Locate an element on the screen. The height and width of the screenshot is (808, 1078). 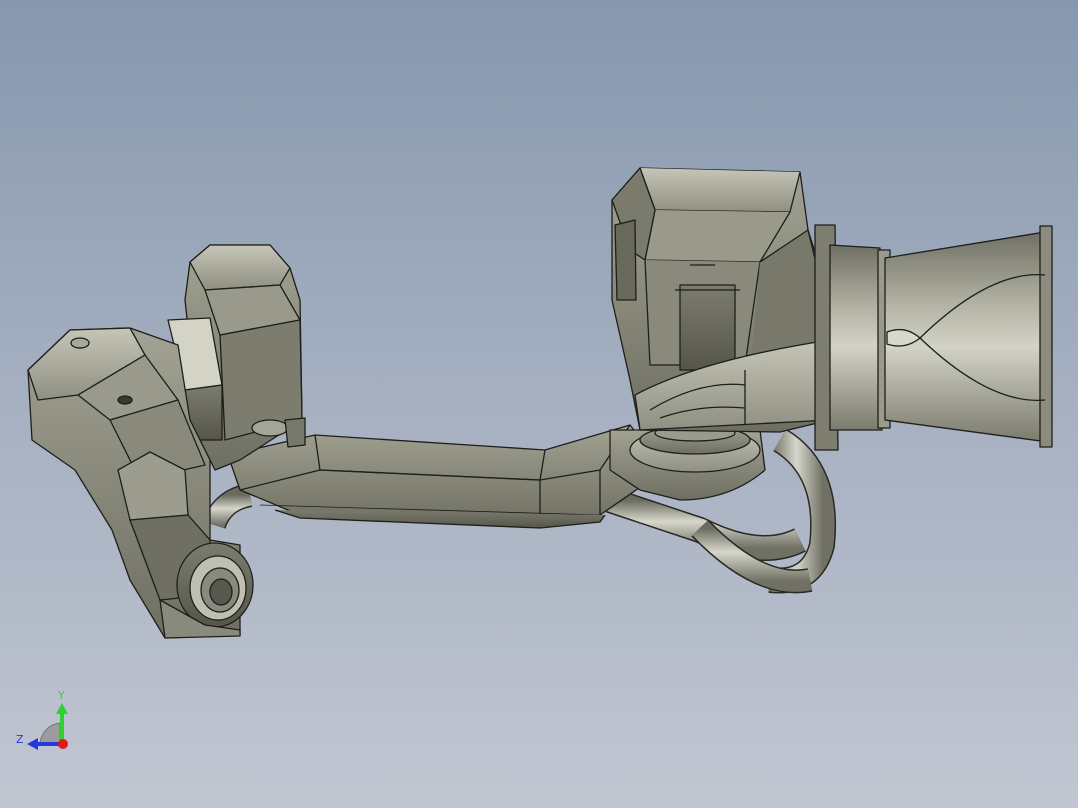
y-axis-label: Y is located at coordinates (61, 695).